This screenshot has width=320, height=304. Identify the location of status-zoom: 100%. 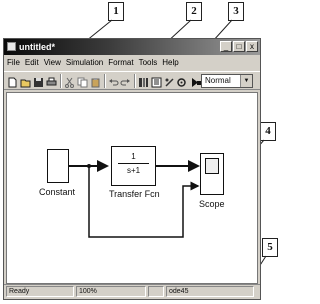
(111, 291).